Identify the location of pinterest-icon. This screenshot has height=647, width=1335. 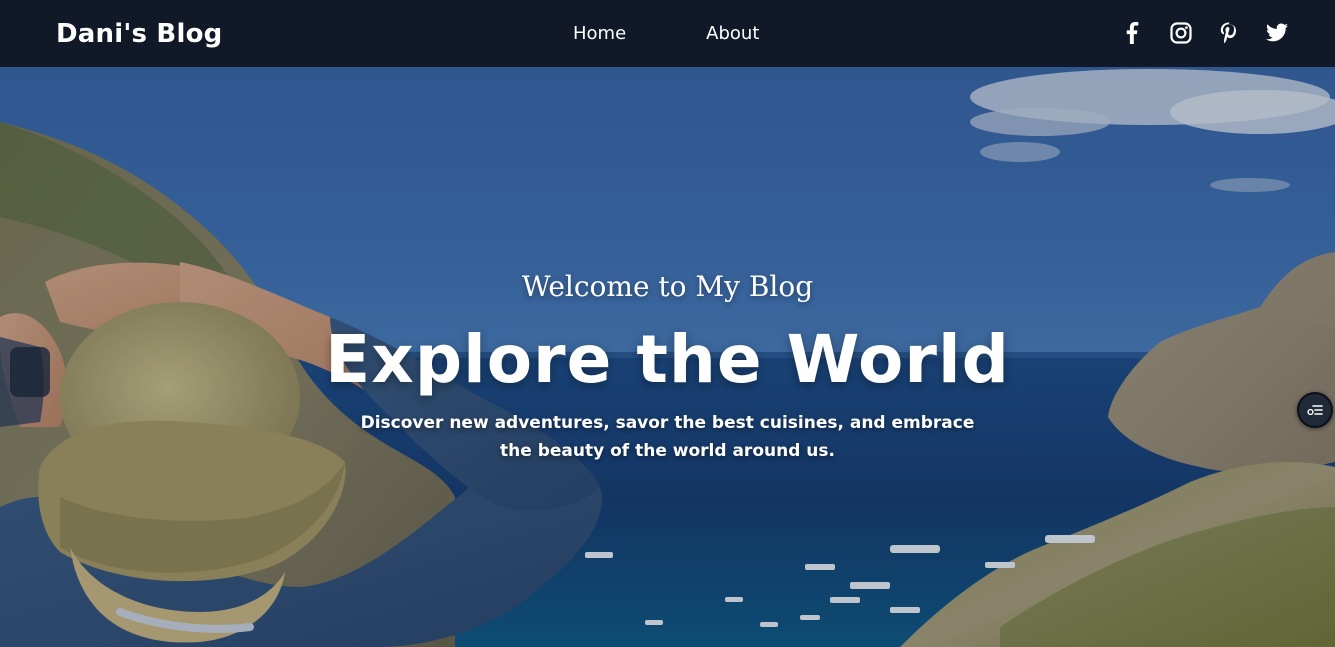
(1228, 32).